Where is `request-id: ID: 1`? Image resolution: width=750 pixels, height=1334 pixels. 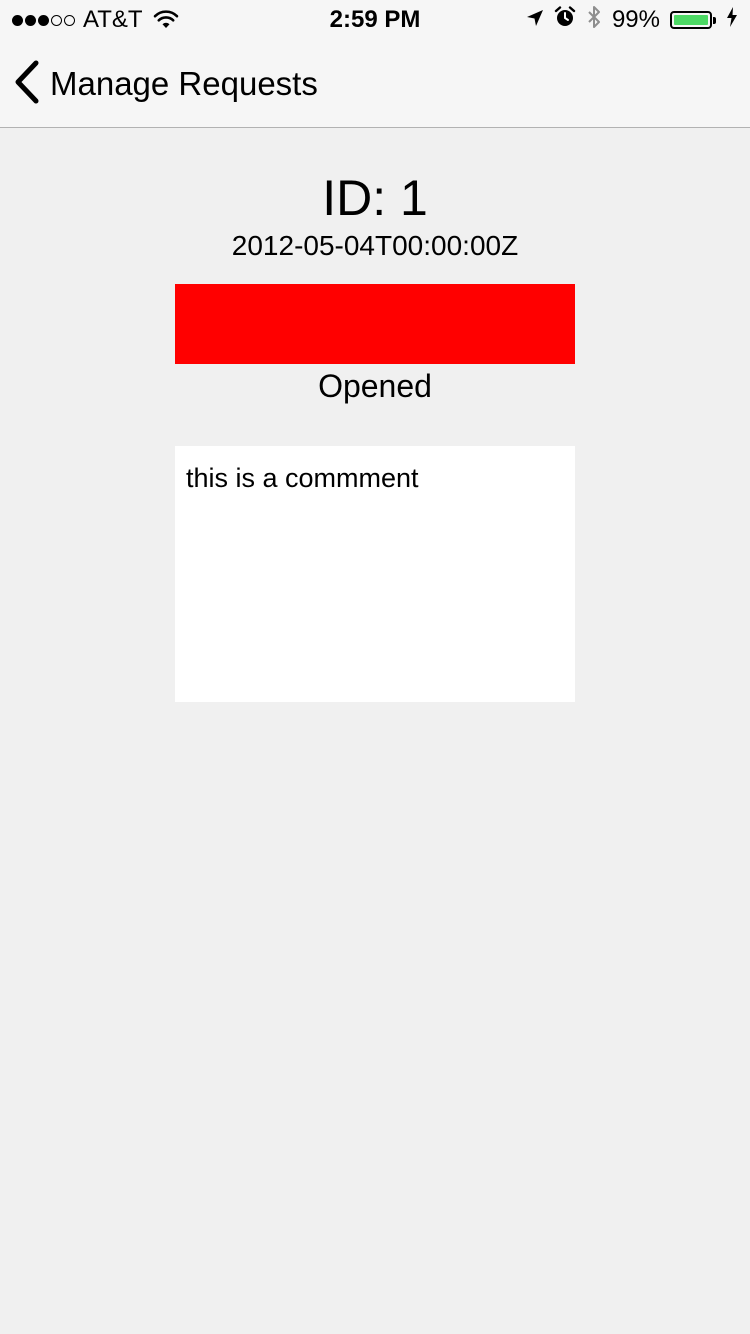
request-id: ID: 1 is located at coordinates (375, 198).